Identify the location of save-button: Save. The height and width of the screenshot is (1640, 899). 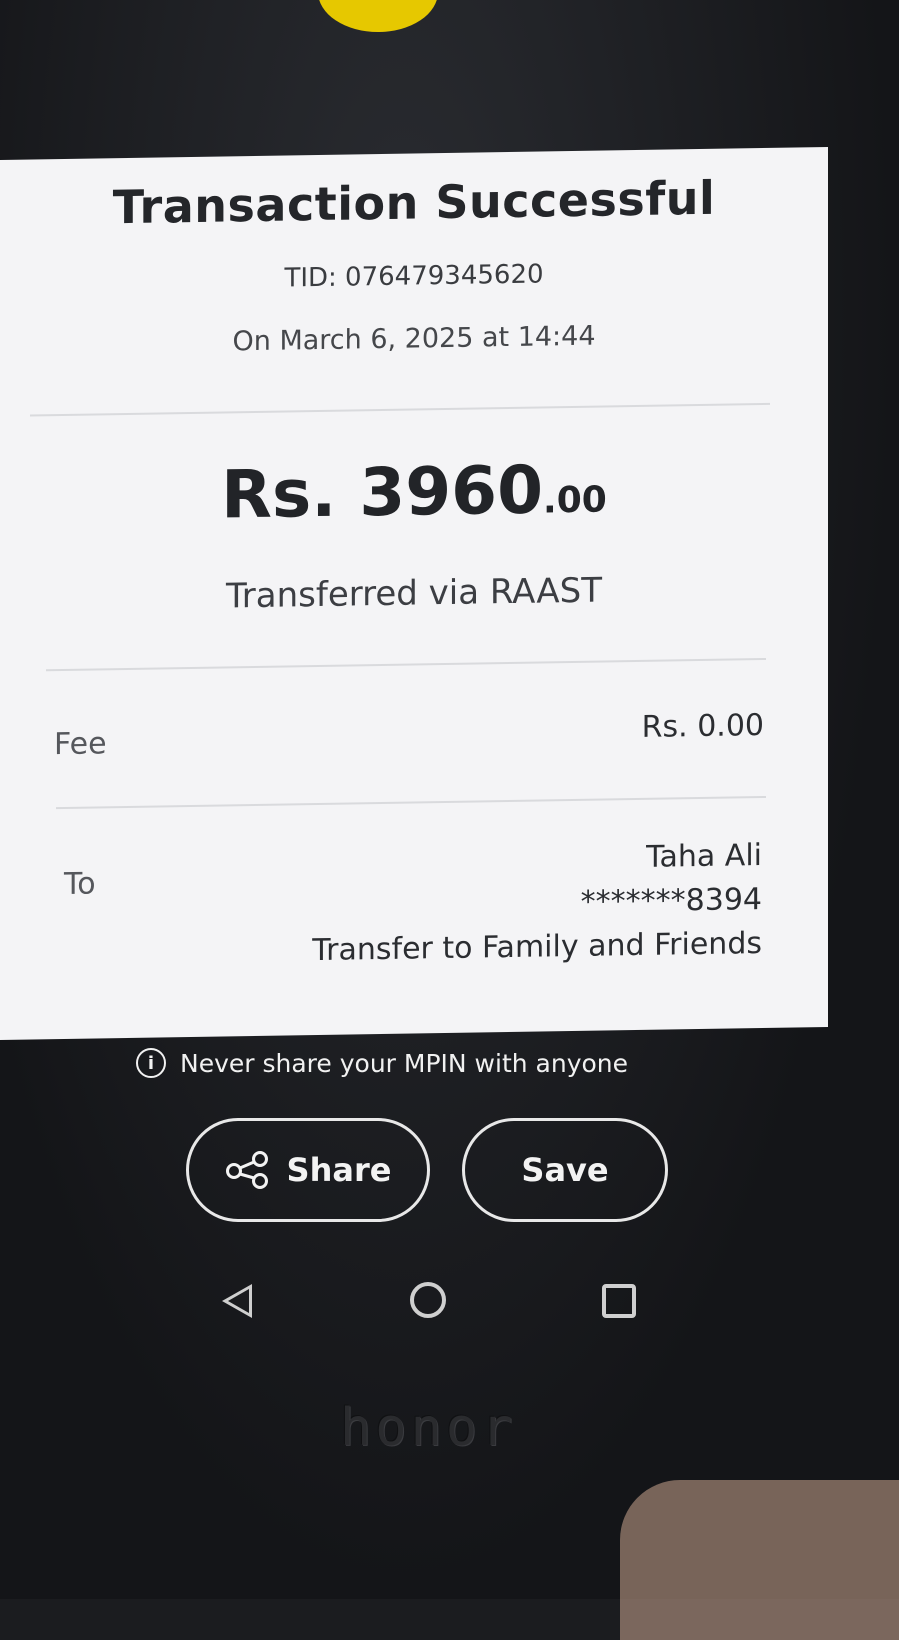
(565, 1170).